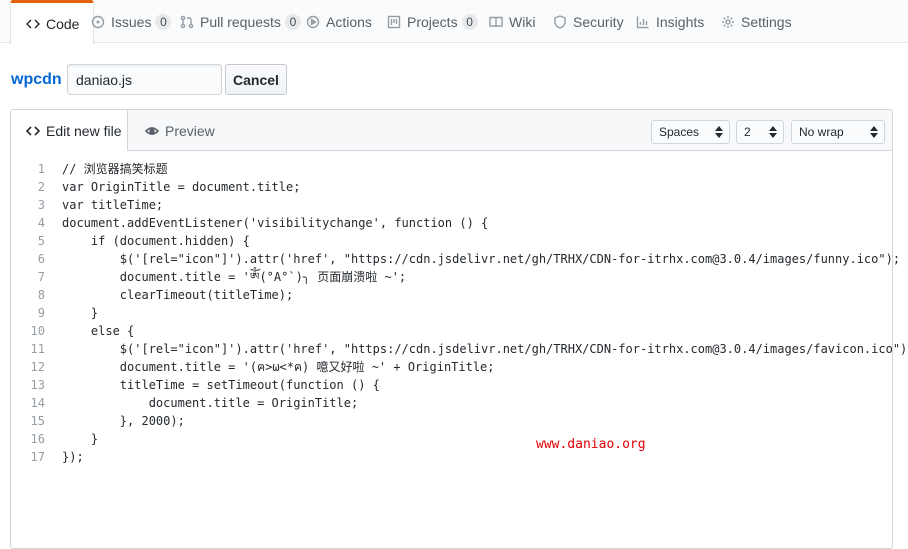 The image size is (908, 549). Describe the element at coordinates (451, 403) in the screenshot. I see `code-line: 14 document.title = OriginTitle;` at that location.